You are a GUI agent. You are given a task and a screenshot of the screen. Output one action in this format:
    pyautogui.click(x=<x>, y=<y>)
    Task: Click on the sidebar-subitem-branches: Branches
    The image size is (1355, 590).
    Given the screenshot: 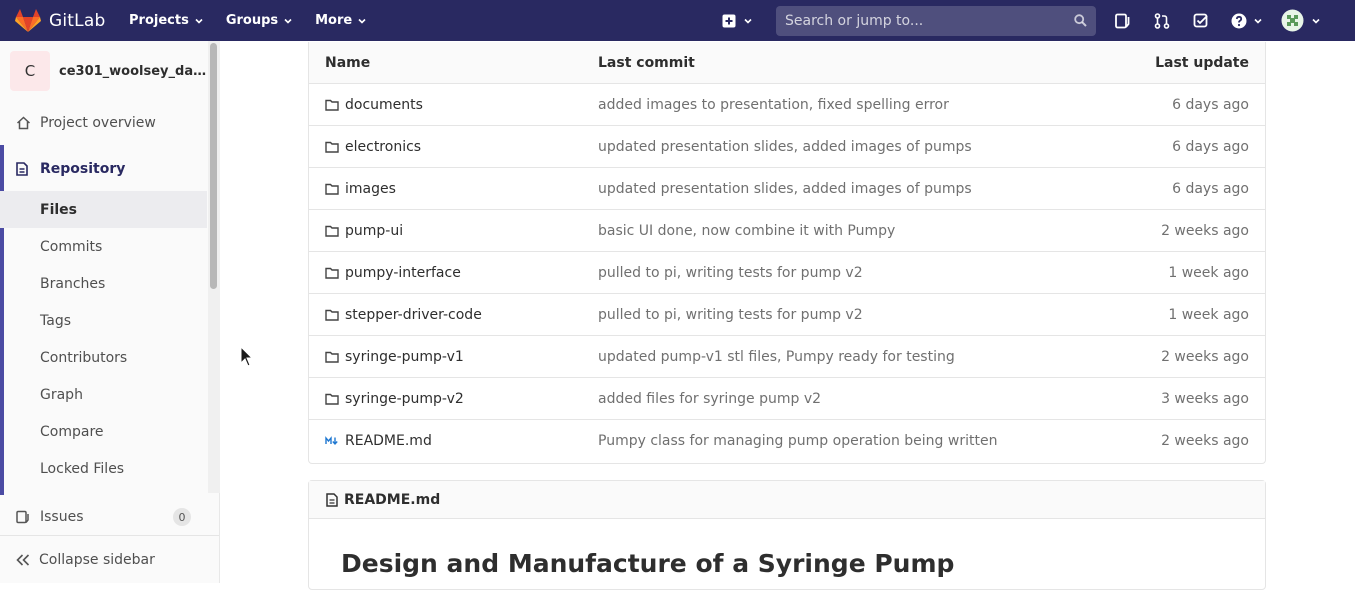 What is the action you would take?
    pyautogui.click(x=103, y=283)
    